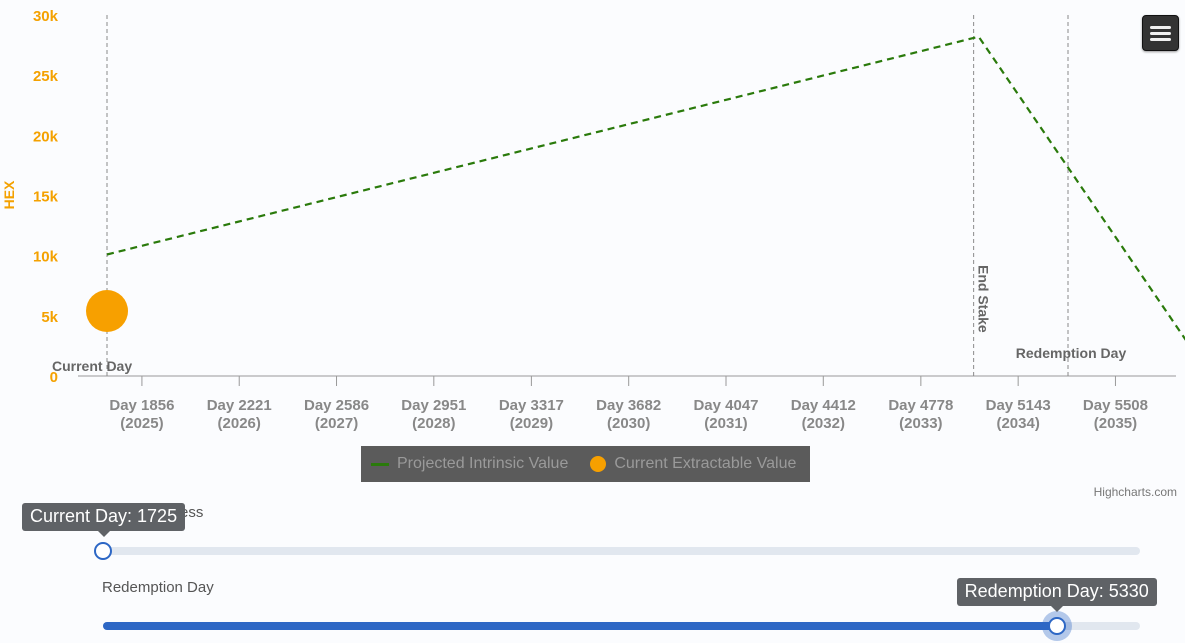 This screenshot has height=643, width=1185. What do you see at coordinates (49, 317) in the screenshot?
I see `y-tick-label: 5k` at bounding box center [49, 317].